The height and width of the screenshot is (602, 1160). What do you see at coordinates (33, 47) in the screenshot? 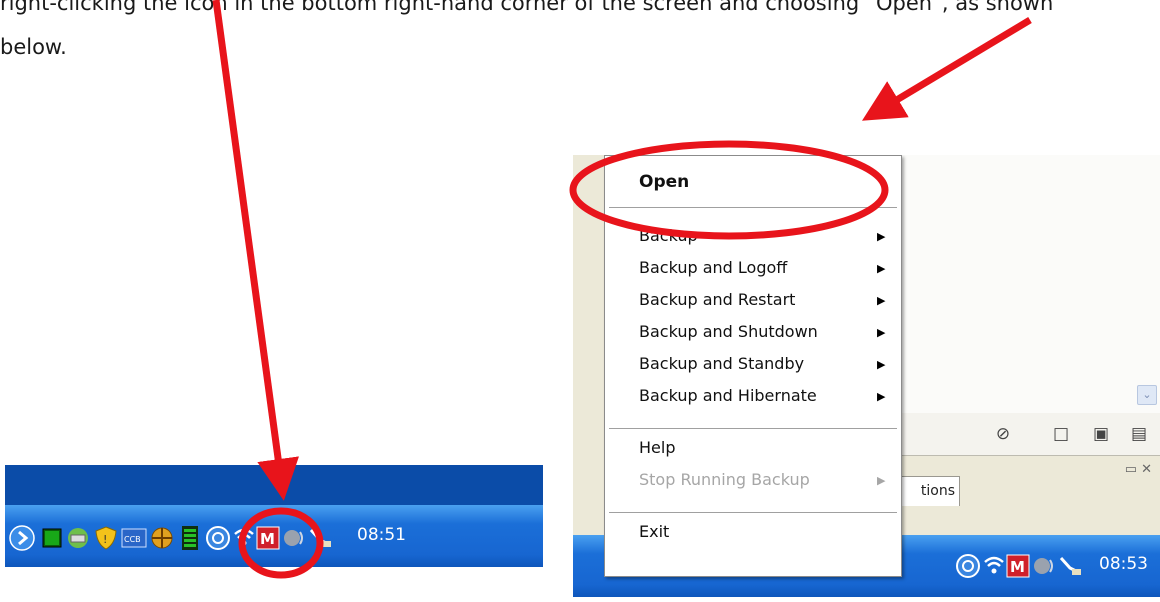
I see `instruction-line-2: below.` at bounding box center [33, 47].